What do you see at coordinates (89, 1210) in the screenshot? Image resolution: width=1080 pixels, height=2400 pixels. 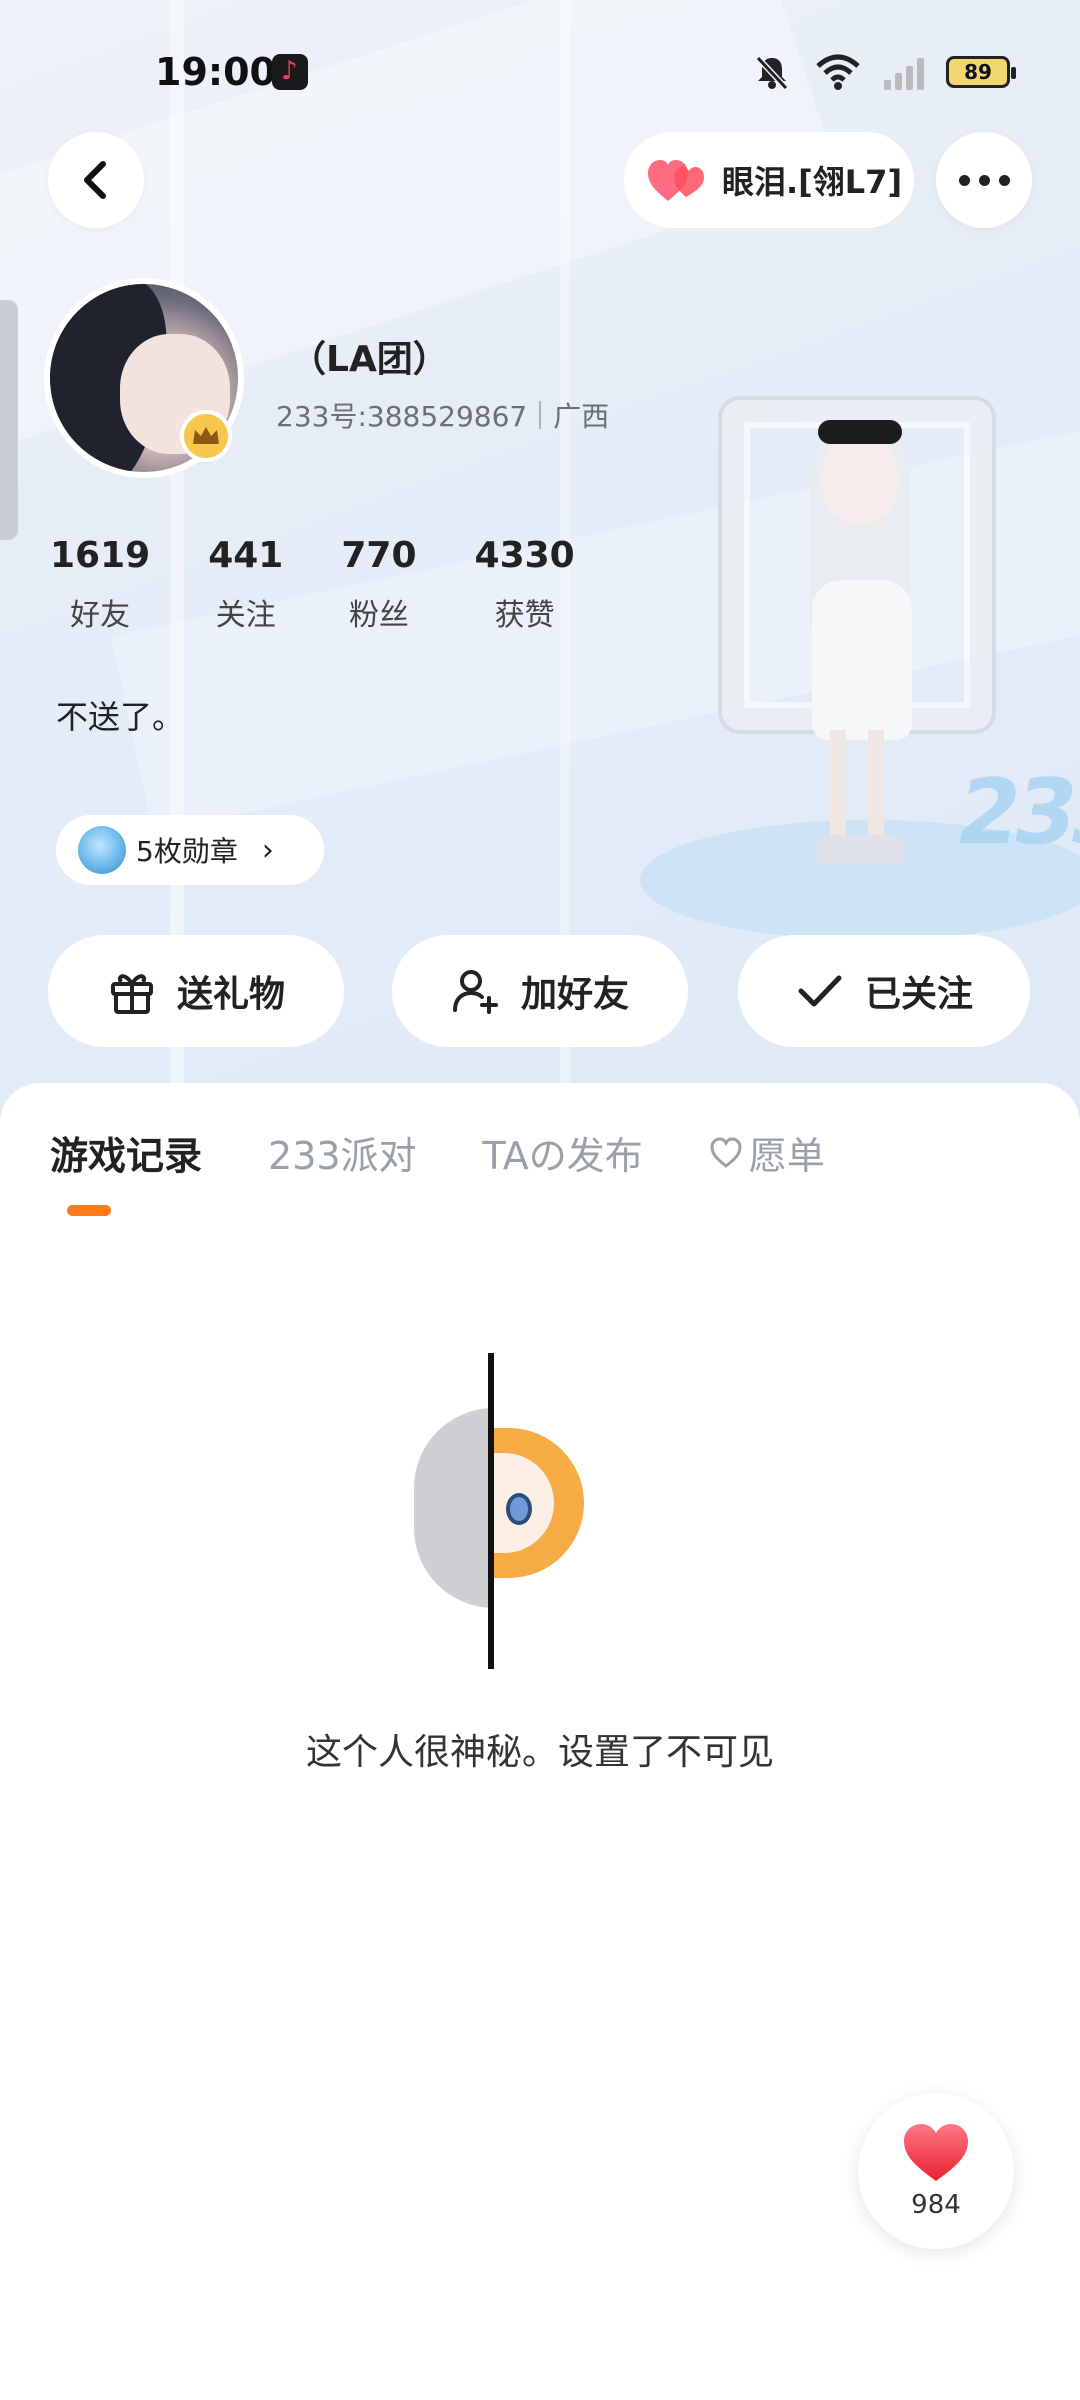 I see `active-tab-indicator` at bounding box center [89, 1210].